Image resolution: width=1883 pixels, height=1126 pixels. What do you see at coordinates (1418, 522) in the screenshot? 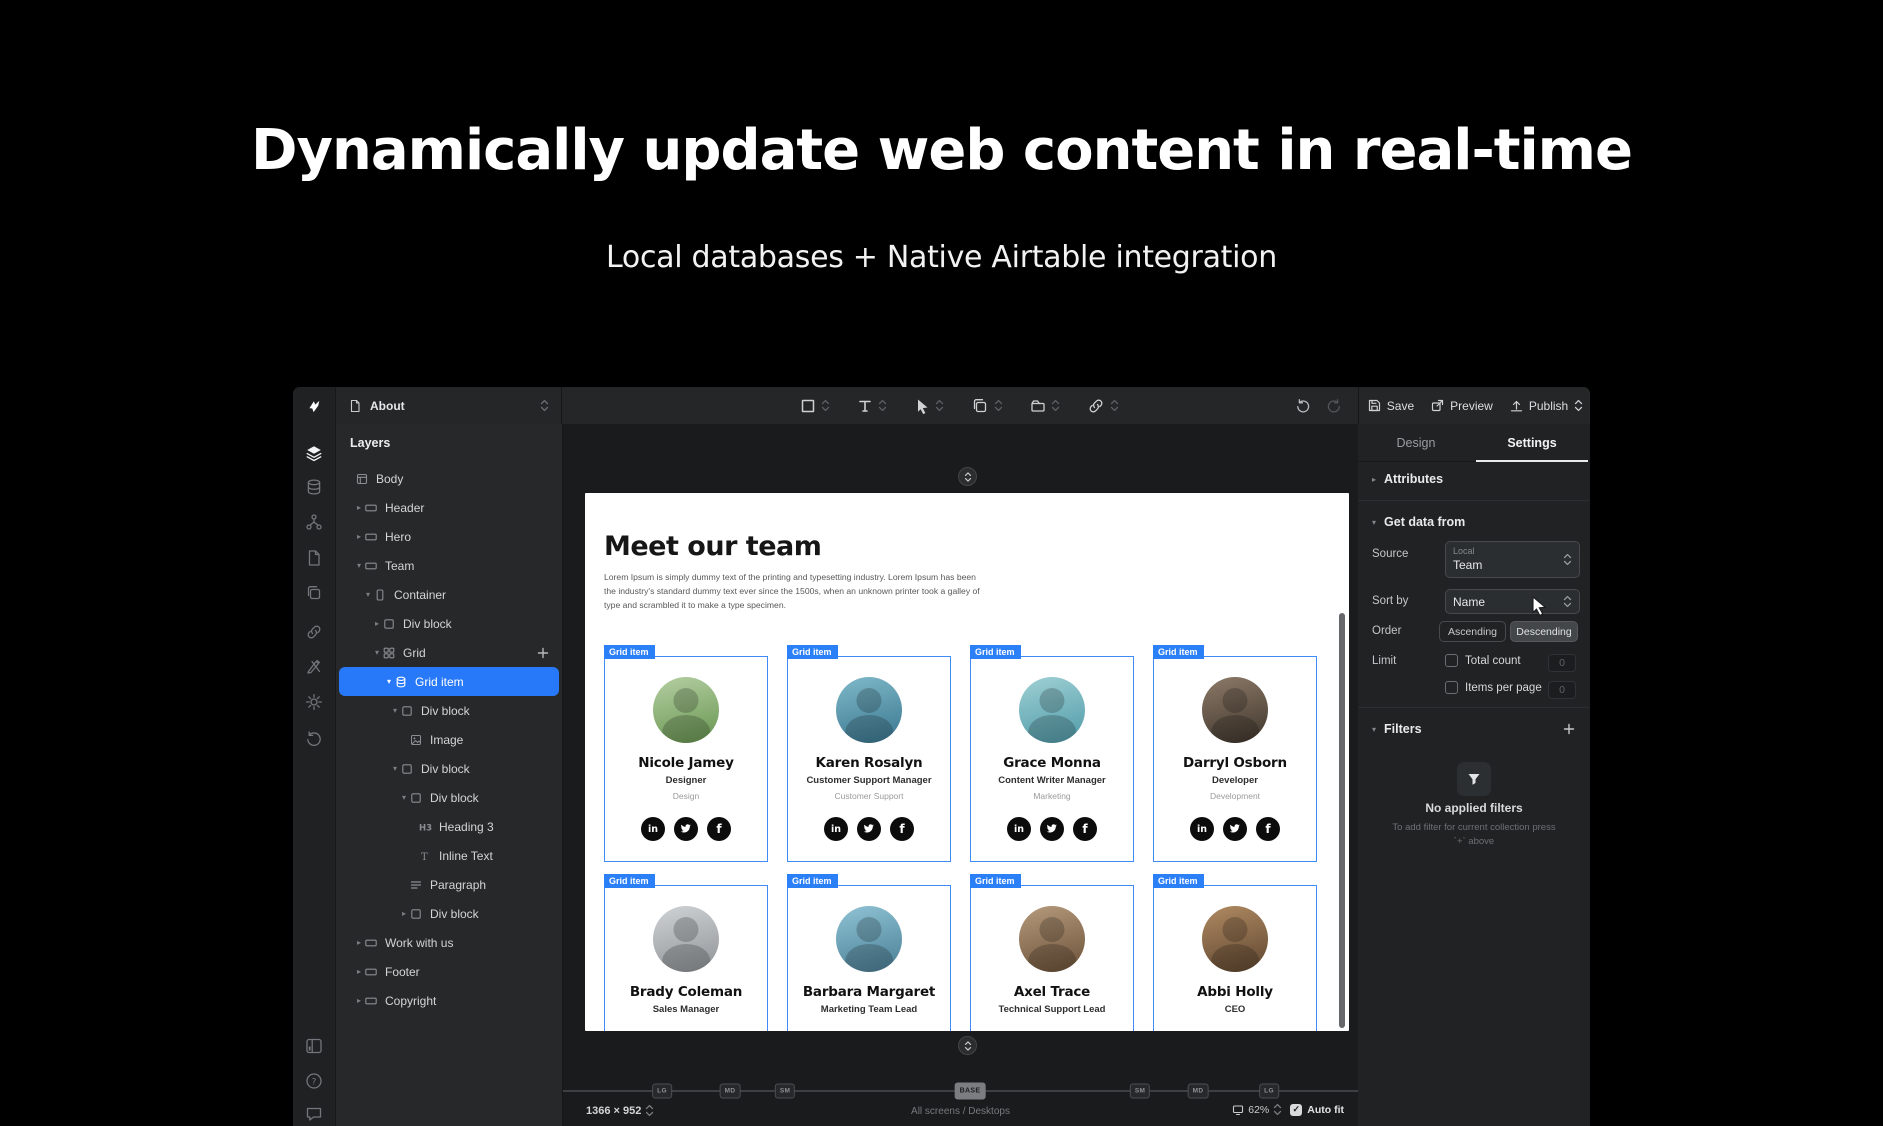
I see `get-data-section-header: ▾ Get data from` at bounding box center [1418, 522].